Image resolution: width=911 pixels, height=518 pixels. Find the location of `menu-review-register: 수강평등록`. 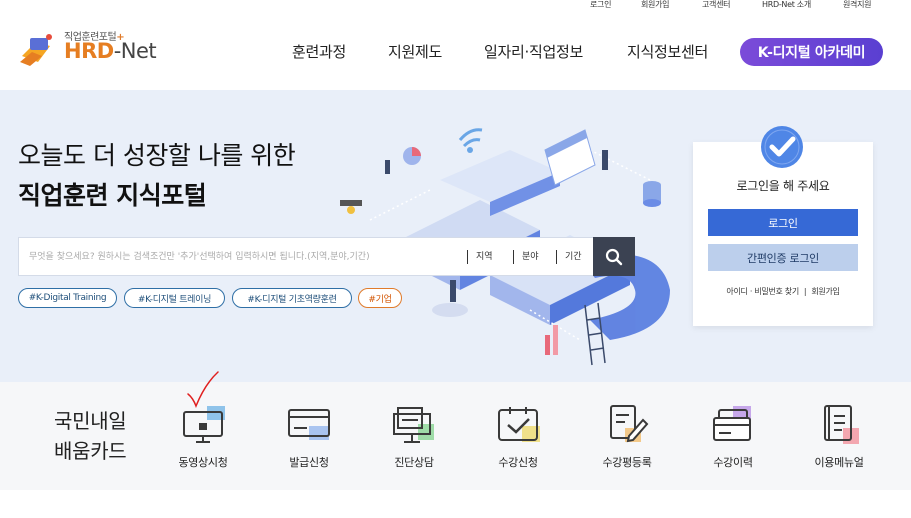

menu-review-register: 수강평등록 is located at coordinates (627, 439).